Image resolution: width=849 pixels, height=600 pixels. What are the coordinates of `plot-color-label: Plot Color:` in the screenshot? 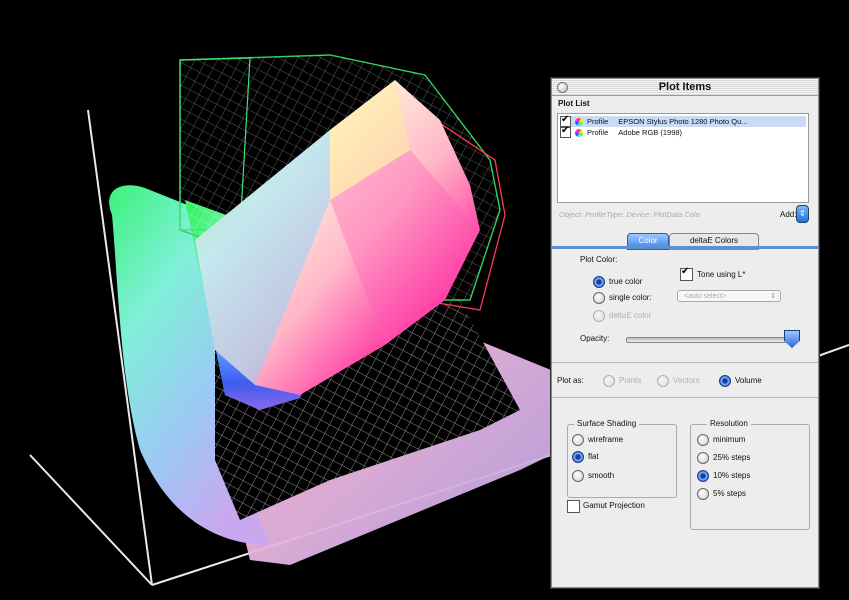 It's located at (599, 259).